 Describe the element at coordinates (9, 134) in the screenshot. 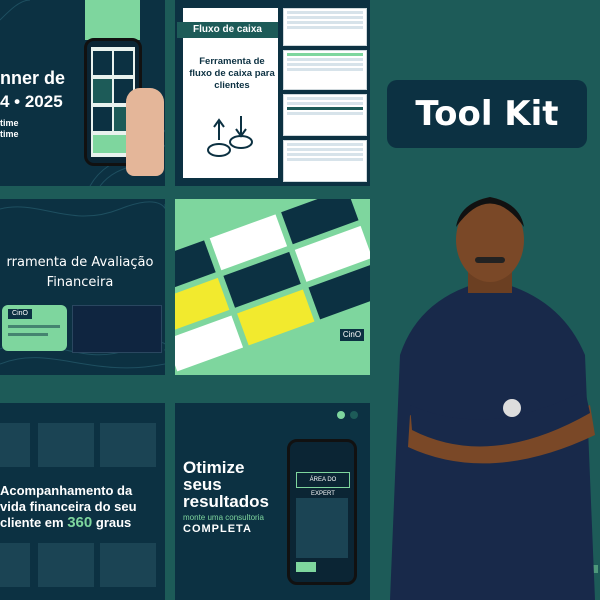

I see `planner-line-2: time` at that location.